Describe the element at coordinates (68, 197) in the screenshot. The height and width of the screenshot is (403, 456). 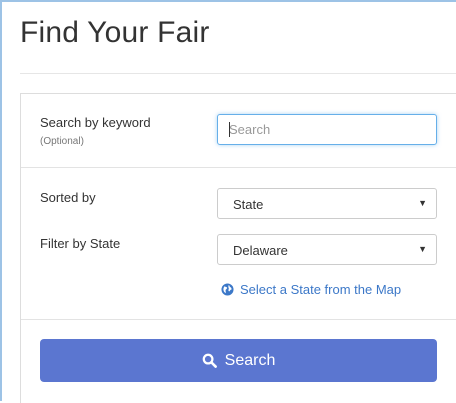
I see `sort-label: Sorted by` at that location.